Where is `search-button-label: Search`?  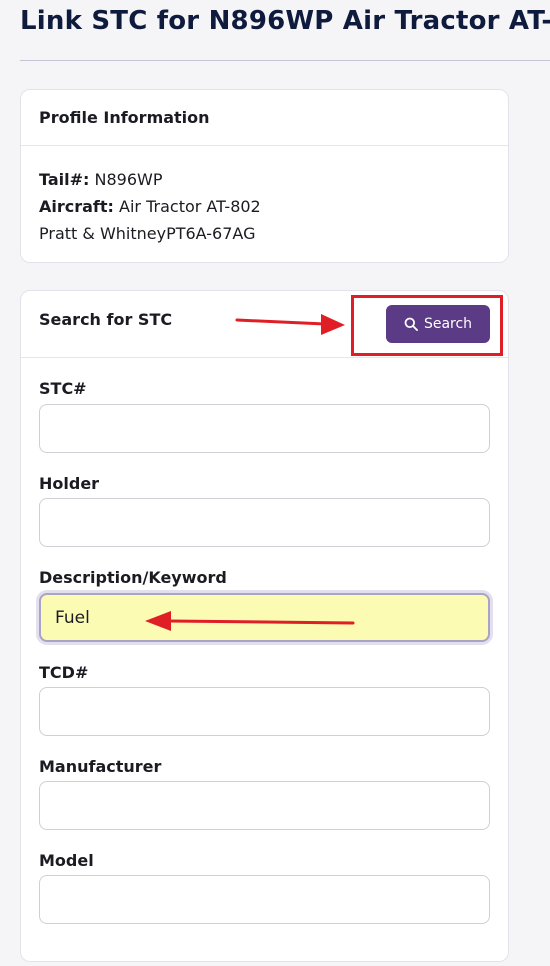
search-button-label: Search is located at coordinates (448, 324).